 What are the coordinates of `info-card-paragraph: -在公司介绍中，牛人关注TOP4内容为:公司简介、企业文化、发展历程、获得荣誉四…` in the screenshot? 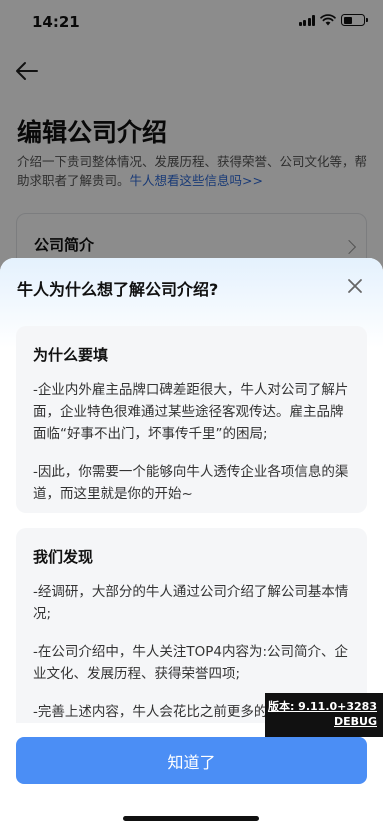 It's located at (191, 663).